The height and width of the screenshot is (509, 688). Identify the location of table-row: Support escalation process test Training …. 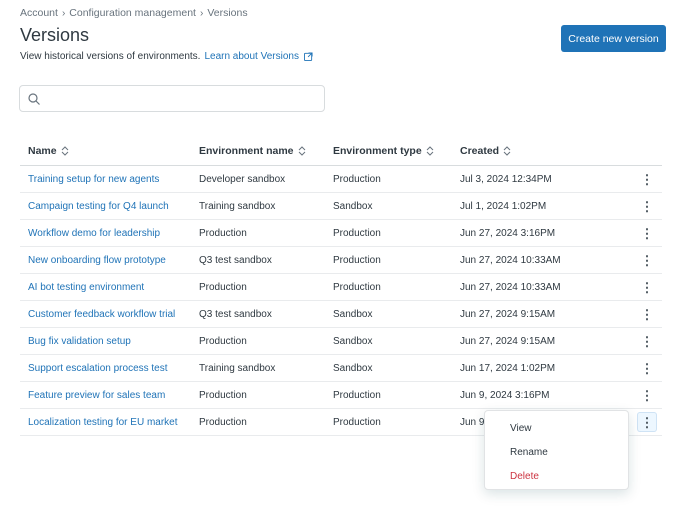
(341, 368).